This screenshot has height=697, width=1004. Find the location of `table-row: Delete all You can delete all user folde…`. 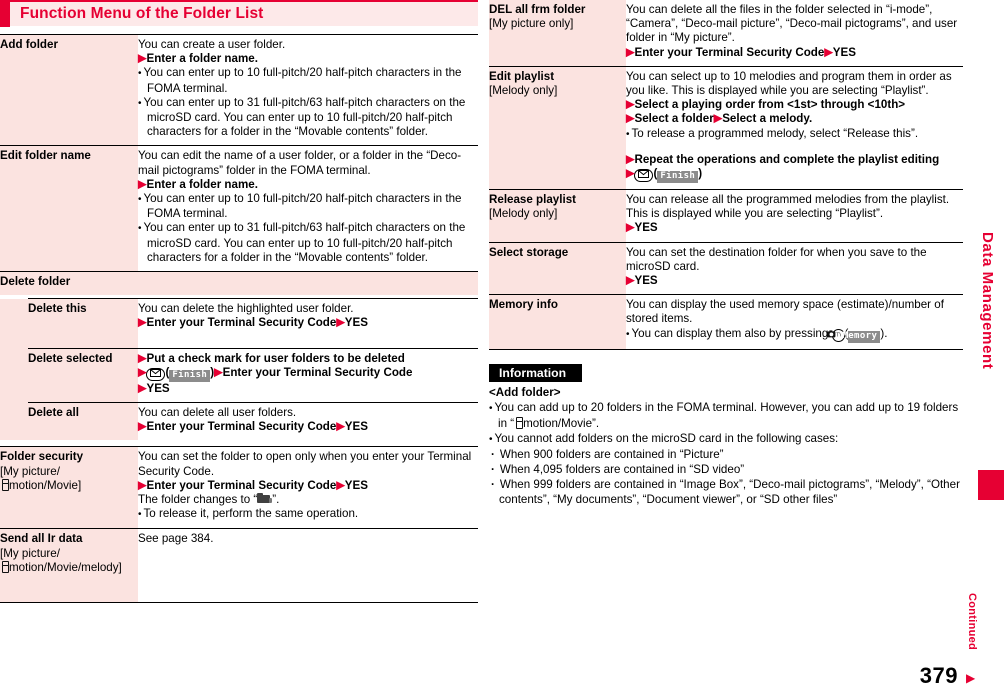

table-row: Delete all You can delete all user folde… is located at coordinates (239, 421).